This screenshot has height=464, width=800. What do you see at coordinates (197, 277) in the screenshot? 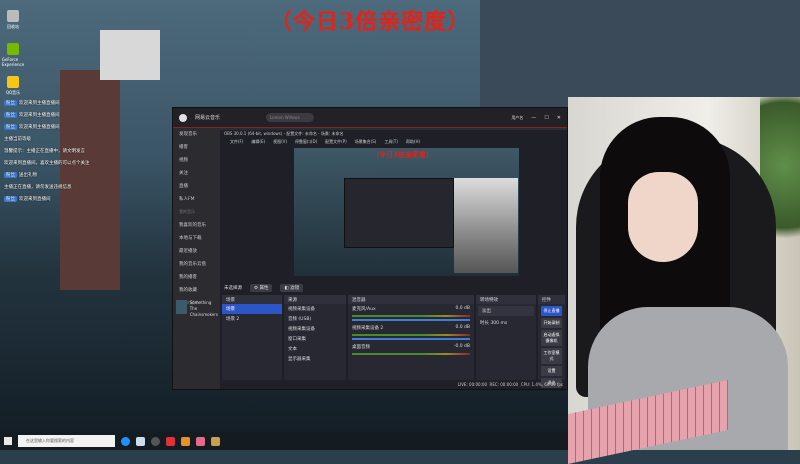
I see `sidebar-item: 我的播客` at bounding box center [197, 277].